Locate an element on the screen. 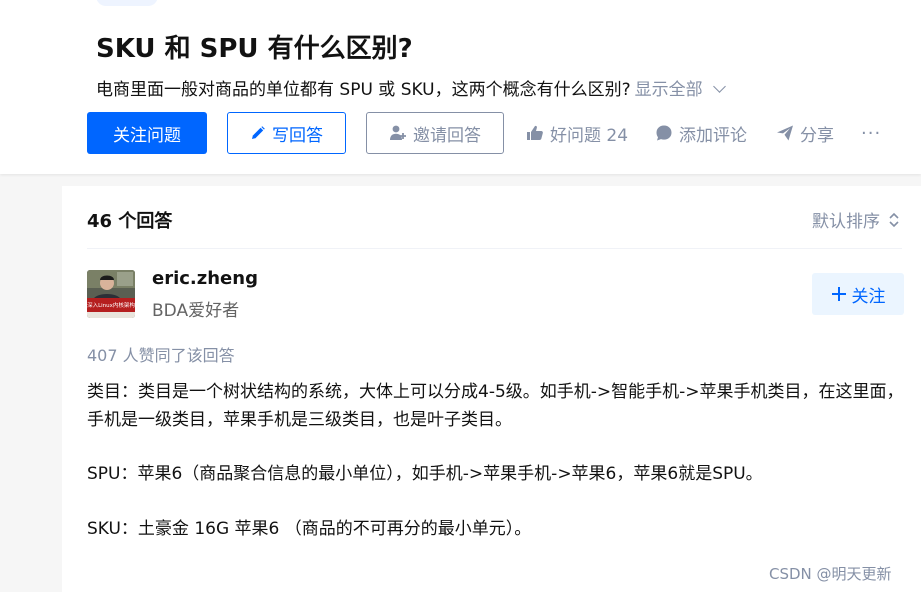  invite-answer-label: 邀请回答 is located at coordinates (447, 135).